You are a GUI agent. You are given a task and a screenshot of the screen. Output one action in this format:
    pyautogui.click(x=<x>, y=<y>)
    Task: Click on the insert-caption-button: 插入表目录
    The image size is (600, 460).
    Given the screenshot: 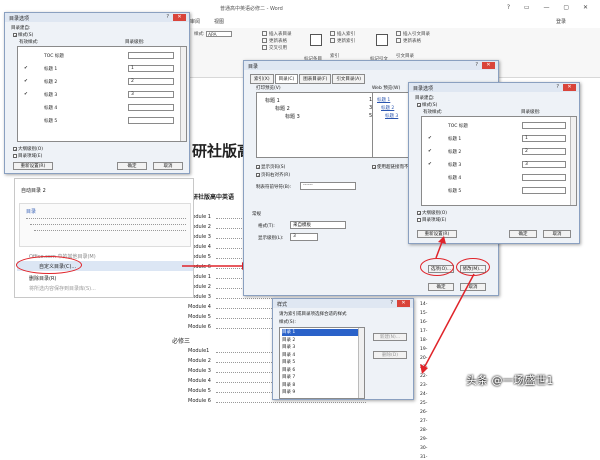 What is the action you would take?
    pyautogui.click(x=277, y=34)
    